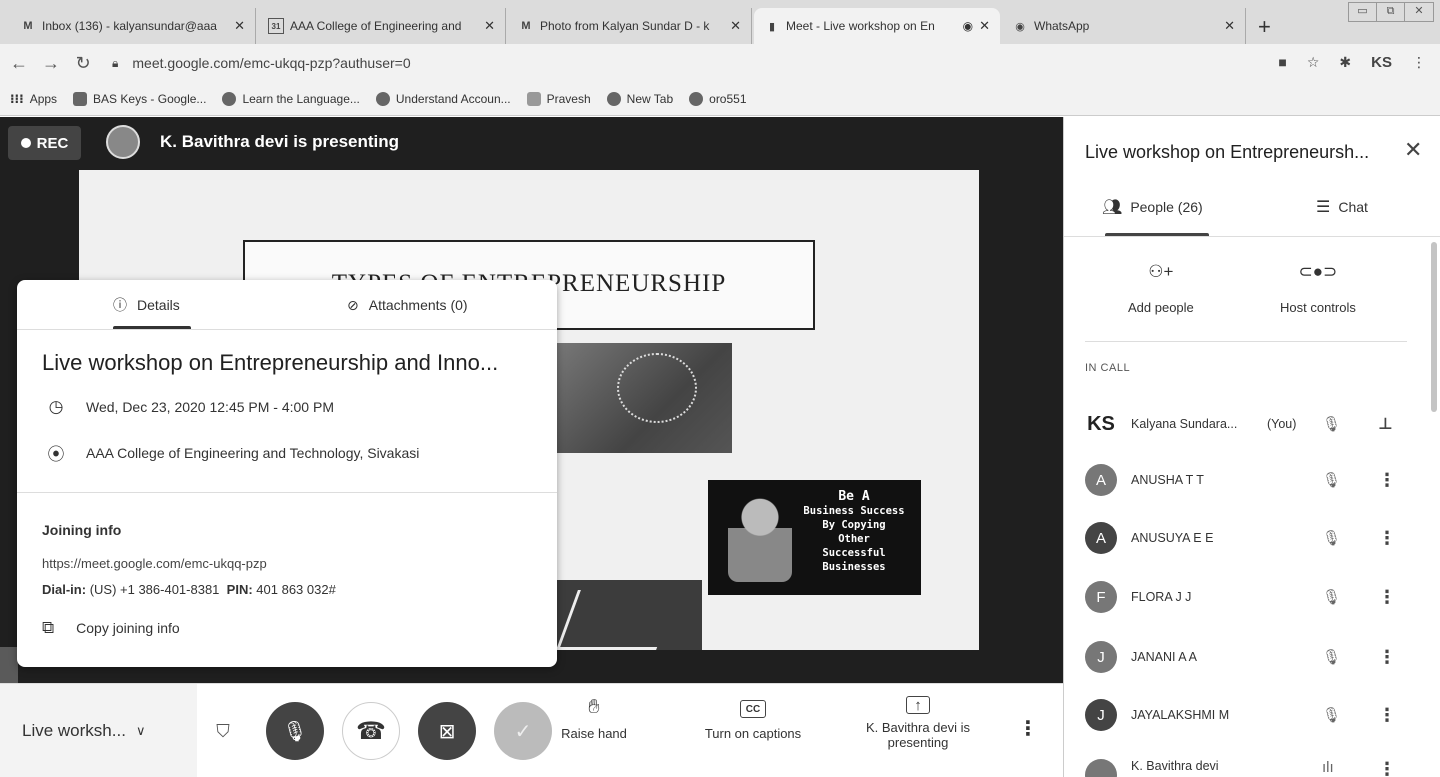 The image size is (1440, 777). What do you see at coordinates (650, 98) in the screenshot?
I see `bookmark-label: New Tab` at bounding box center [650, 98].